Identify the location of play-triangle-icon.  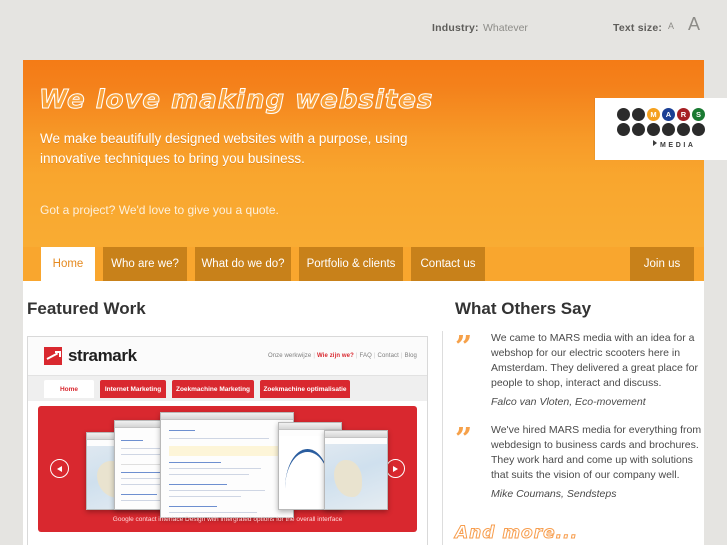
(655, 143).